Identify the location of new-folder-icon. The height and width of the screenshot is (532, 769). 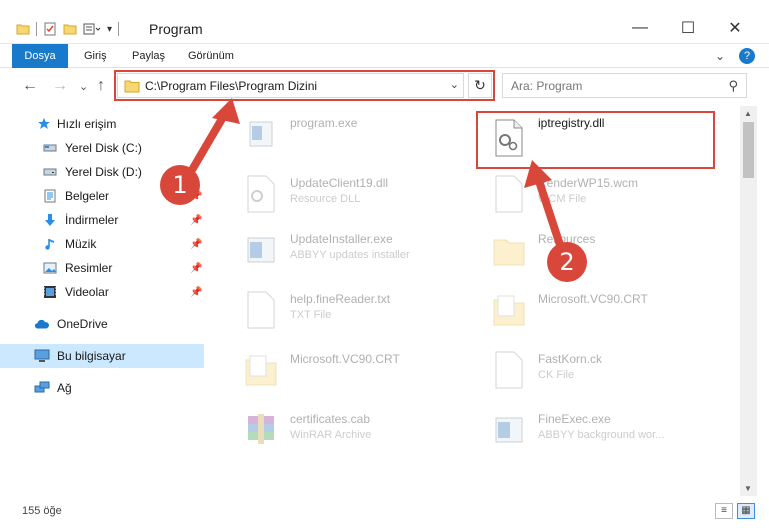
(70, 29).